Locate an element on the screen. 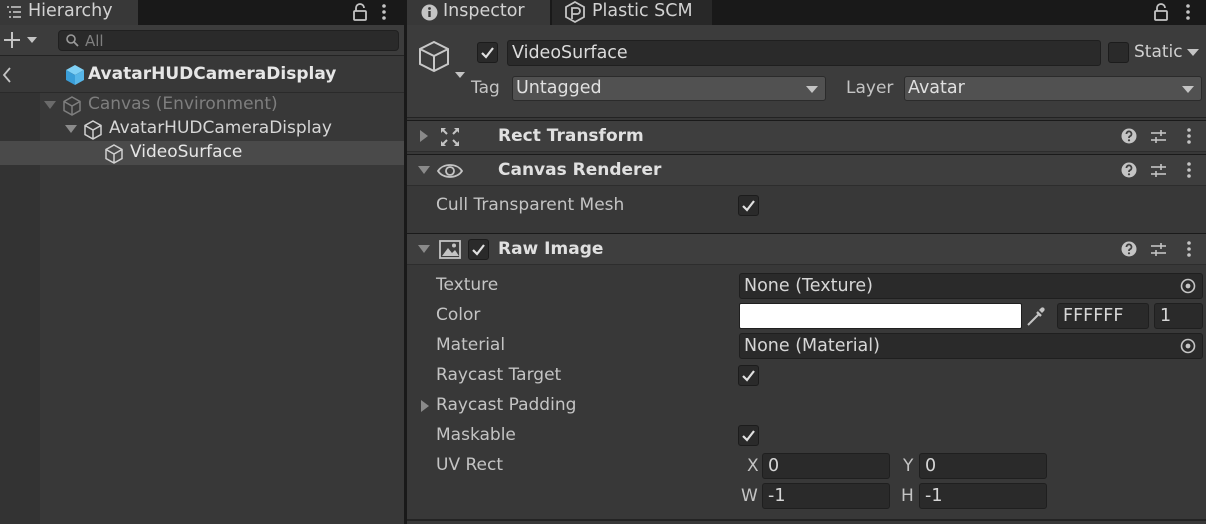  tree-item: Canvas (Environment) is located at coordinates (202, 105).